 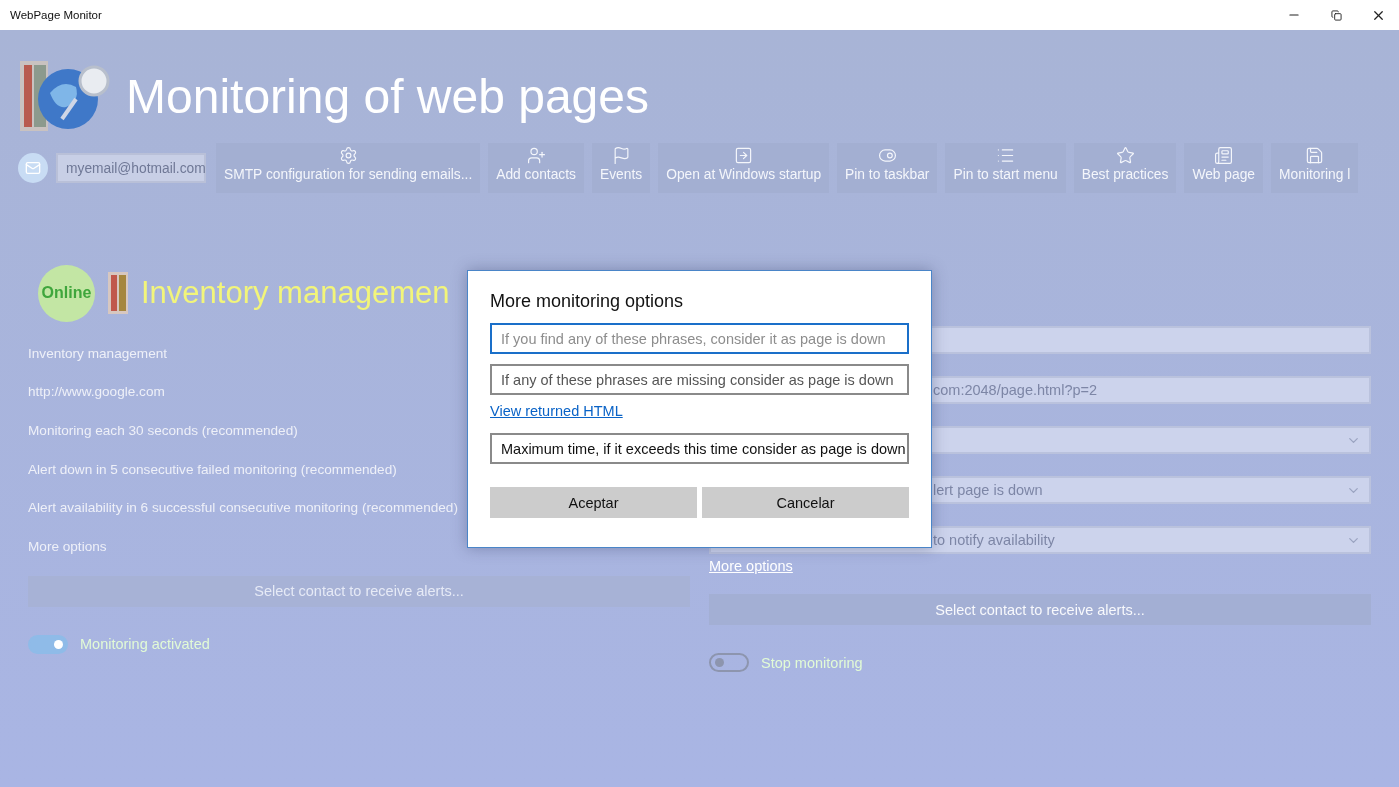 What do you see at coordinates (348, 155) in the screenshot?
I see `settings-icon` at bounding box center [348, 155].